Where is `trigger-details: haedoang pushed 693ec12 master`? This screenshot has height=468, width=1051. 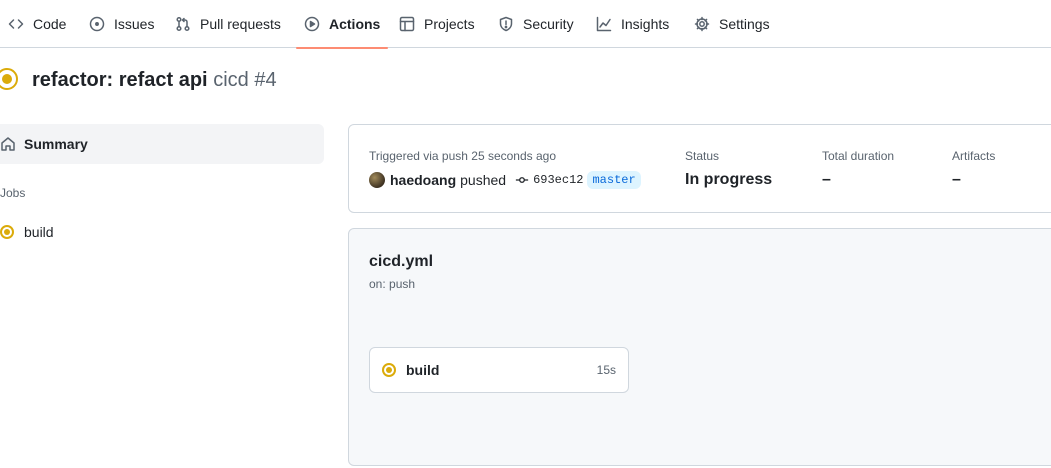
trigger-details: haedoang pushed 693ec12 master is located at coordinates (505, 180).